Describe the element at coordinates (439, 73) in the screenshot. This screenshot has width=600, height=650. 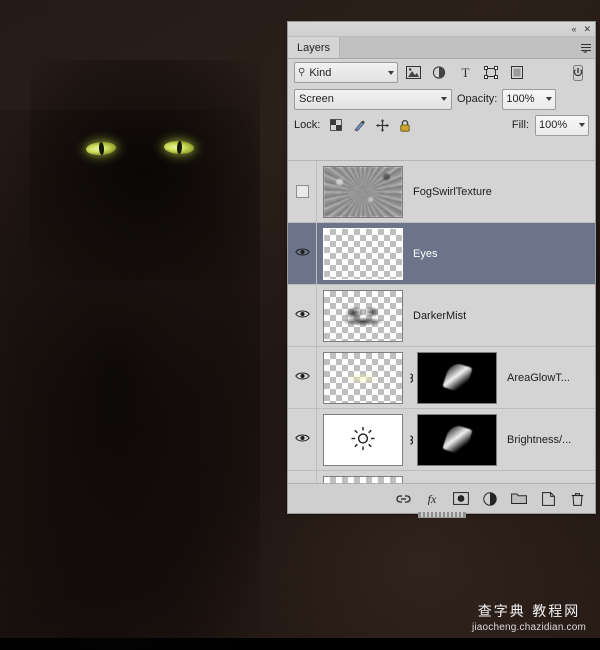
I see `filter-adjustment-icon` at that location.